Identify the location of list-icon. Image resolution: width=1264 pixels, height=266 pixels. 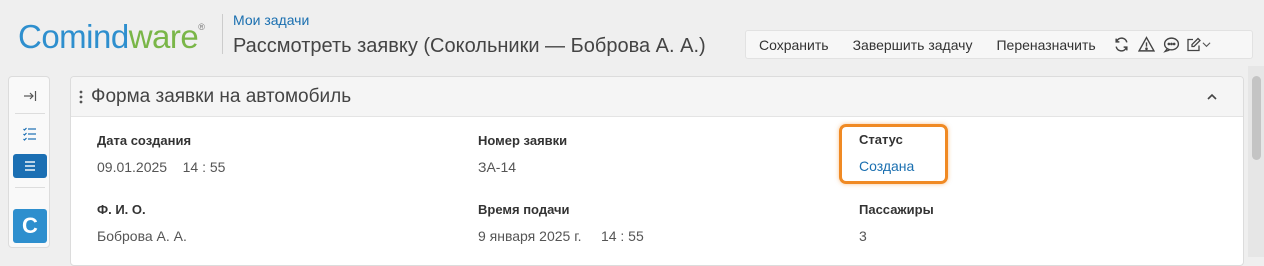
(30, 166).